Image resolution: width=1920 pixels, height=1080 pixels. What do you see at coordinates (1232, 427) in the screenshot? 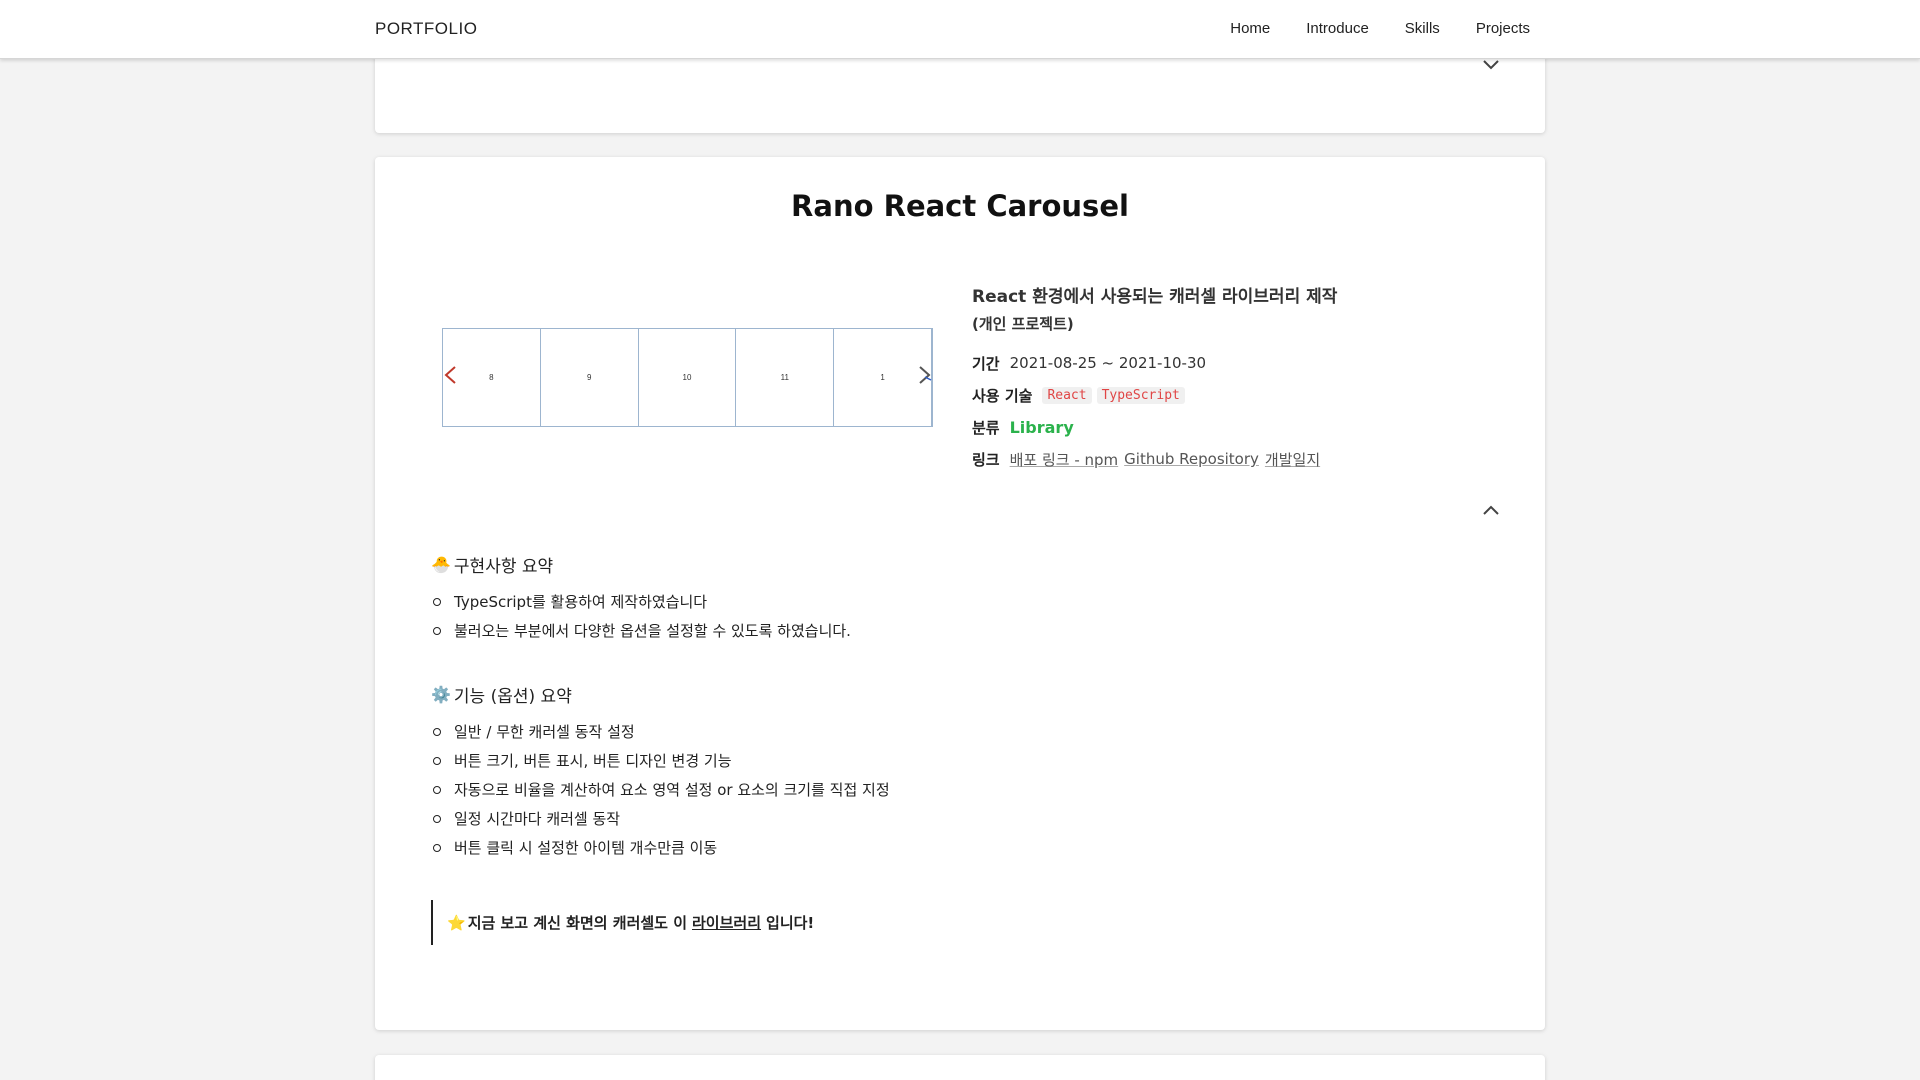
I see `category-row: 분류 Library` at bounding box center [1232, 427].